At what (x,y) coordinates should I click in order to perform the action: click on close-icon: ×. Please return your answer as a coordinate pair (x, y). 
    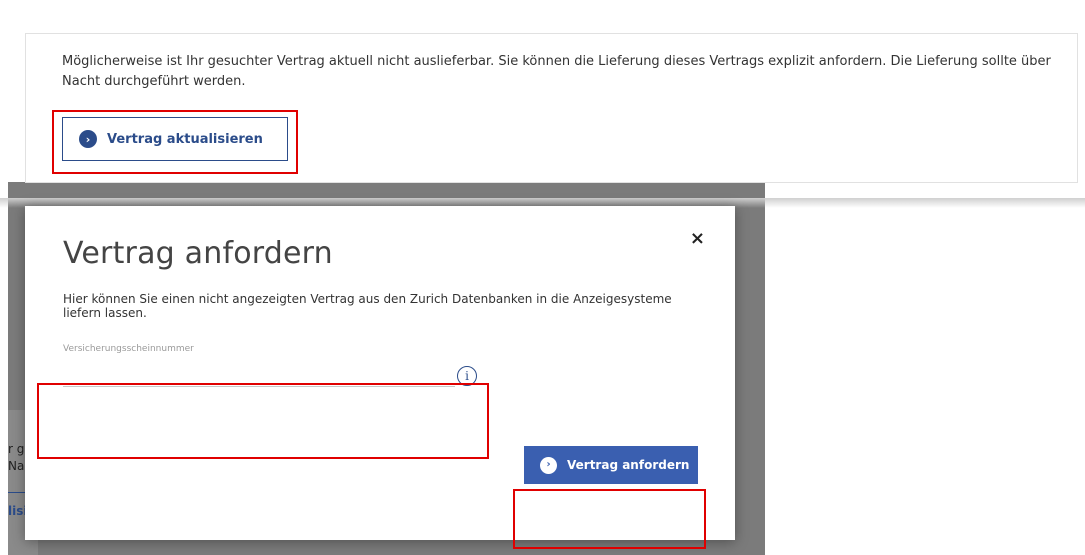
    Looking at the image, I should click on (697, 238).